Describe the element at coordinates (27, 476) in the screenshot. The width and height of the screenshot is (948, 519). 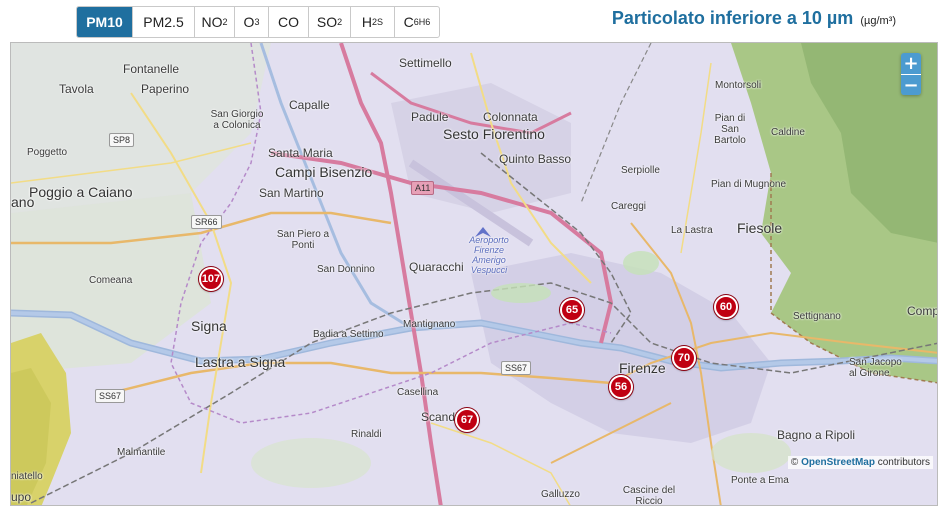
I see `place-label: niatello` at that location.